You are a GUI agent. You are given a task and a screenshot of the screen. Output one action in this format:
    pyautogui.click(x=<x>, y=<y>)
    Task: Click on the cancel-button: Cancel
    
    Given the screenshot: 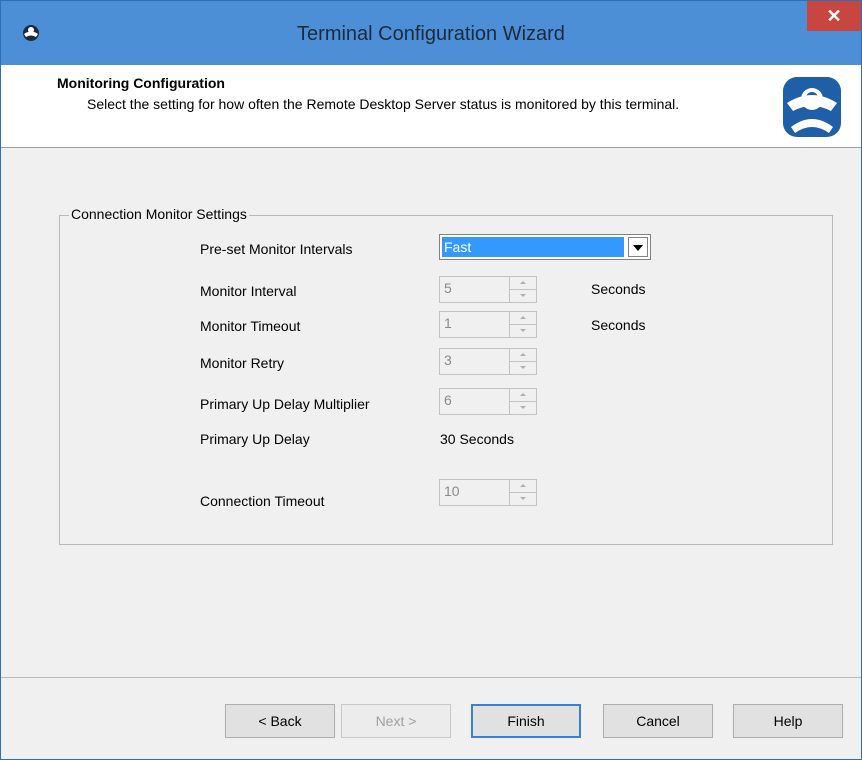 What is the action you would take?
    pyautogui.click(x=658, y=721)
    